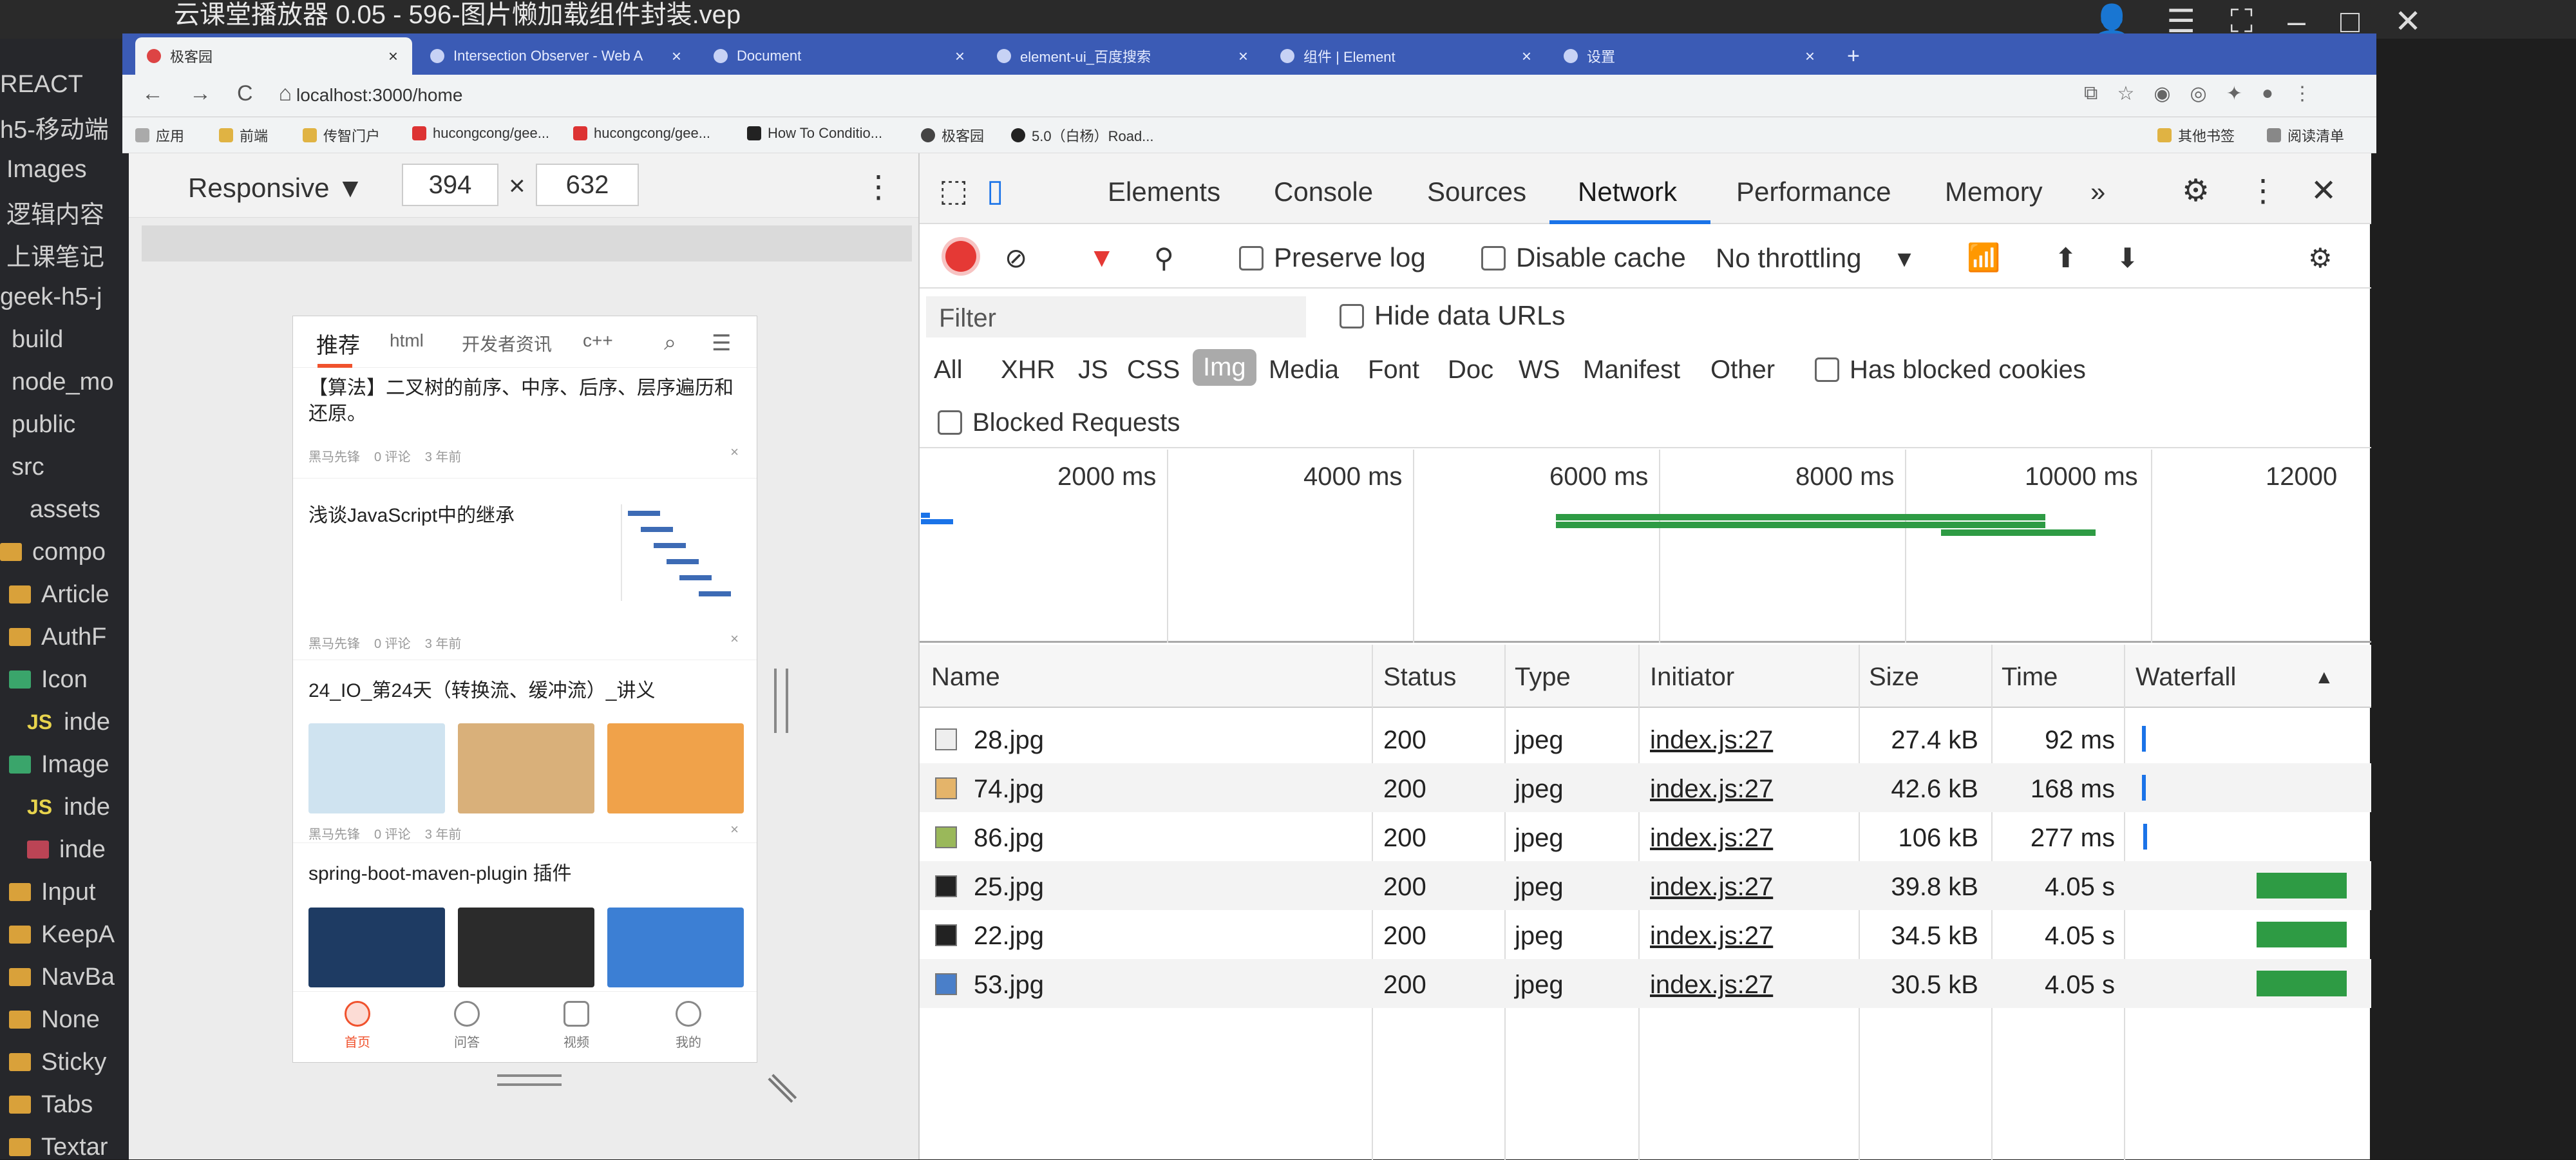 This screenshot has width=2576, height=1160. Describe the element at coordinates (781, 701) in the screenshot. I see `width-resize-handle` at that location.